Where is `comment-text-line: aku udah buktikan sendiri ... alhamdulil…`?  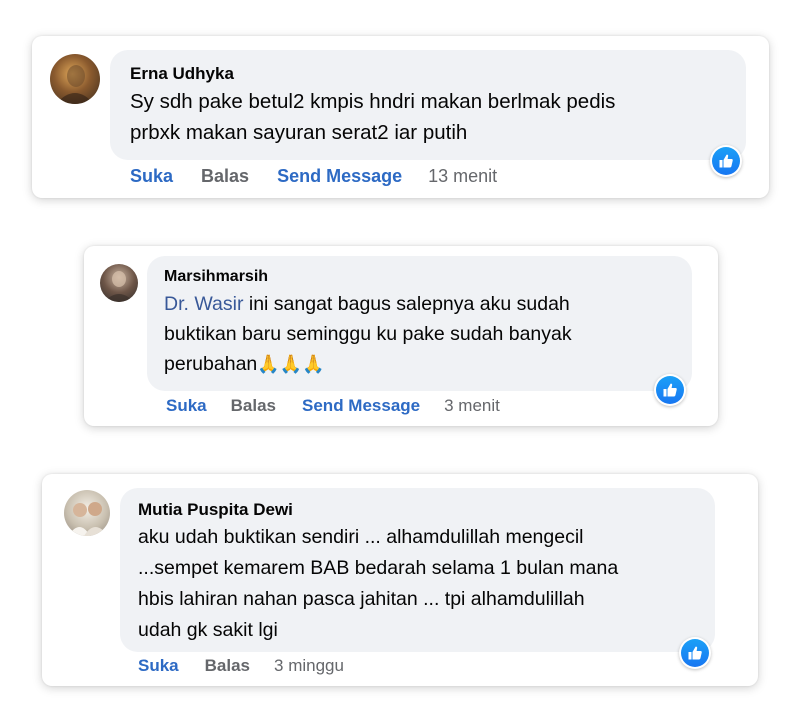
comment-text-line: aku udah buktikan sendiri ... alhamdulil… is located at coordinates (361, 537).